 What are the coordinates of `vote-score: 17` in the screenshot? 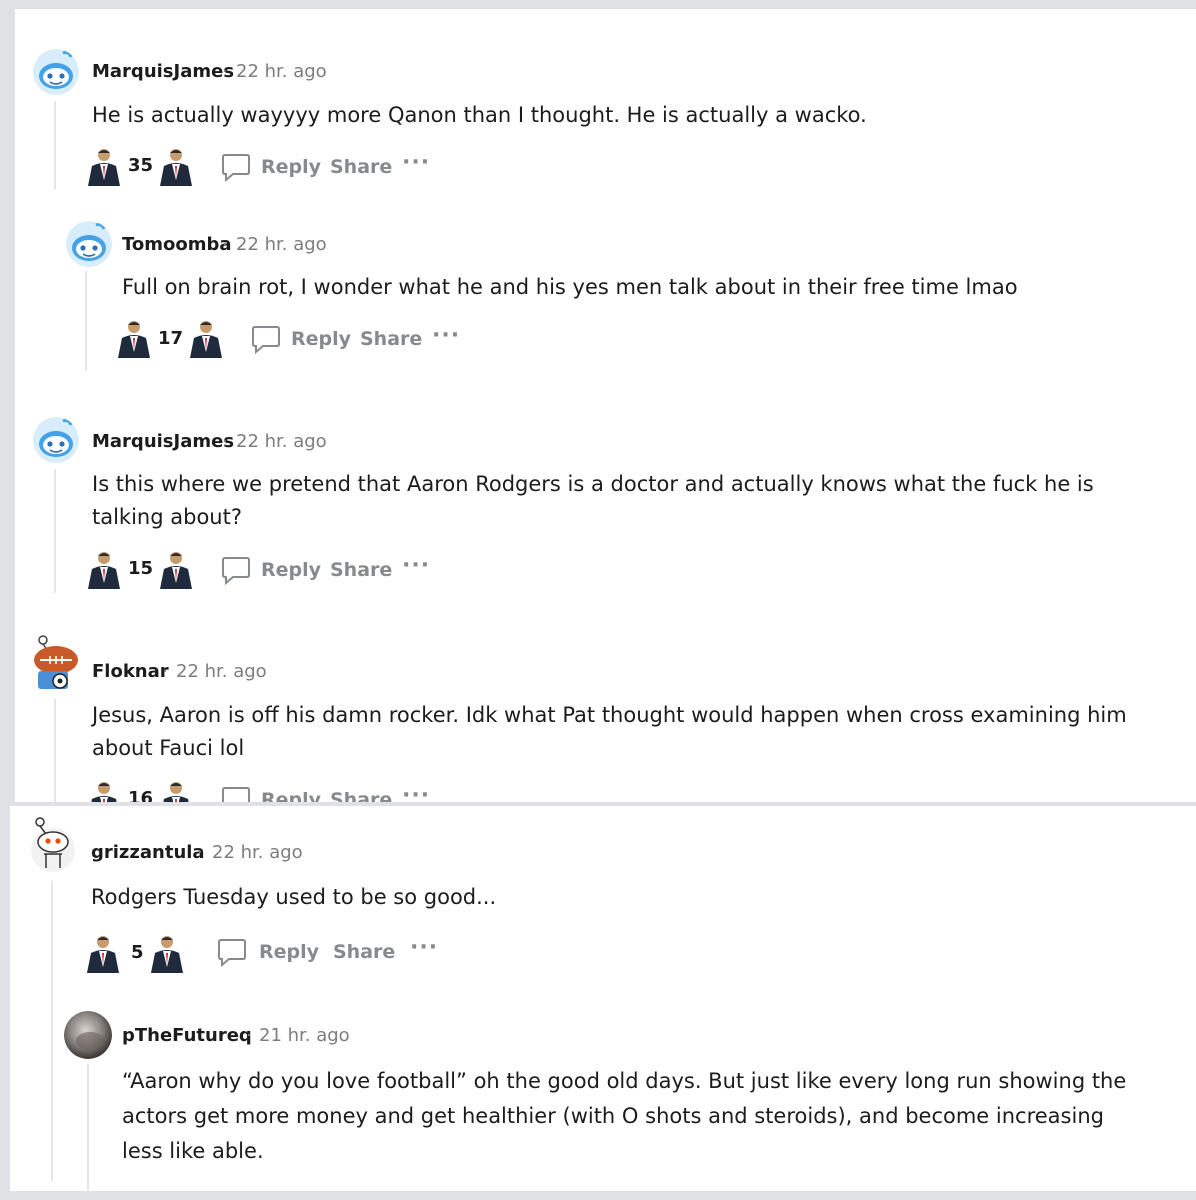 It's located at (171, 338).